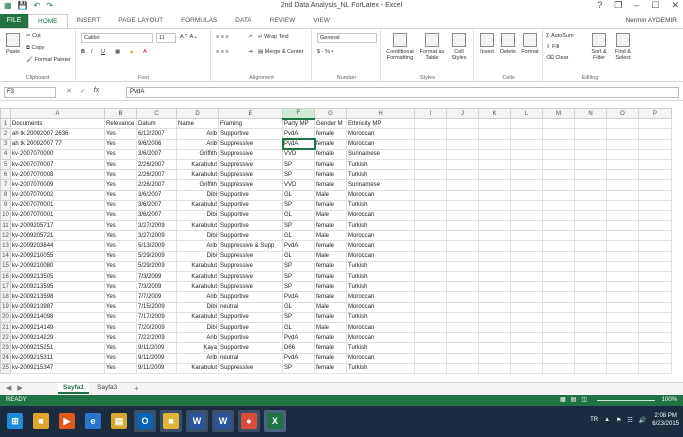 The width and height of the screenshot is (683, 437). Describe the element at coordinates (120, 205) in the screenshot. I see `cell-b9: Yes` at that location.